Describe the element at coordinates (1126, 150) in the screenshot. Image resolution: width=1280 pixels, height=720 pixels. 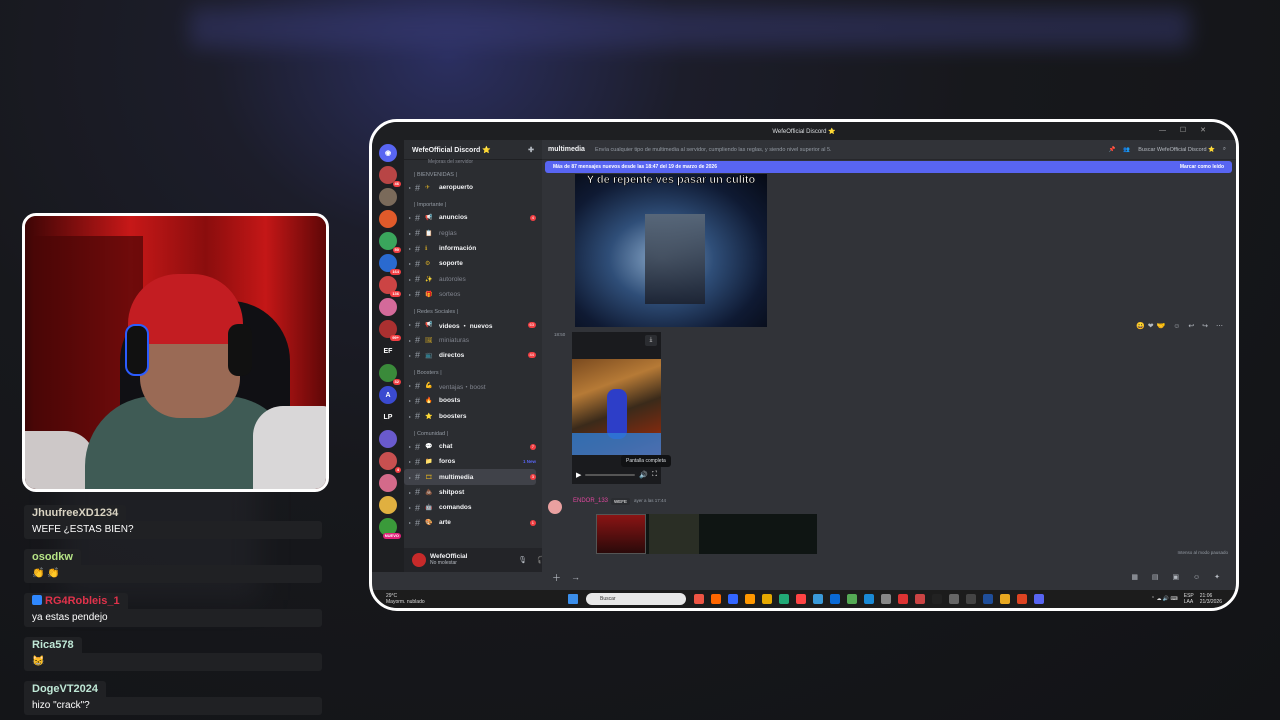
I see `members-icon: 👥` at that location.